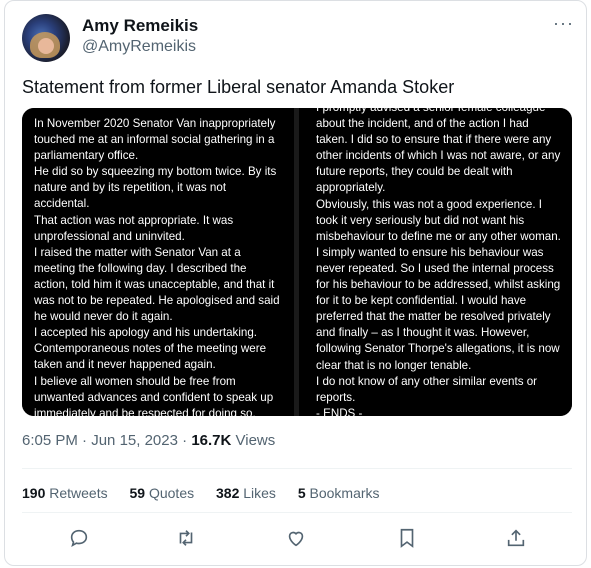  What do you see at coordinates (171, 493) in the screenshot?
I see `quotes-label: Quotes` at bounding box center [171, 493].